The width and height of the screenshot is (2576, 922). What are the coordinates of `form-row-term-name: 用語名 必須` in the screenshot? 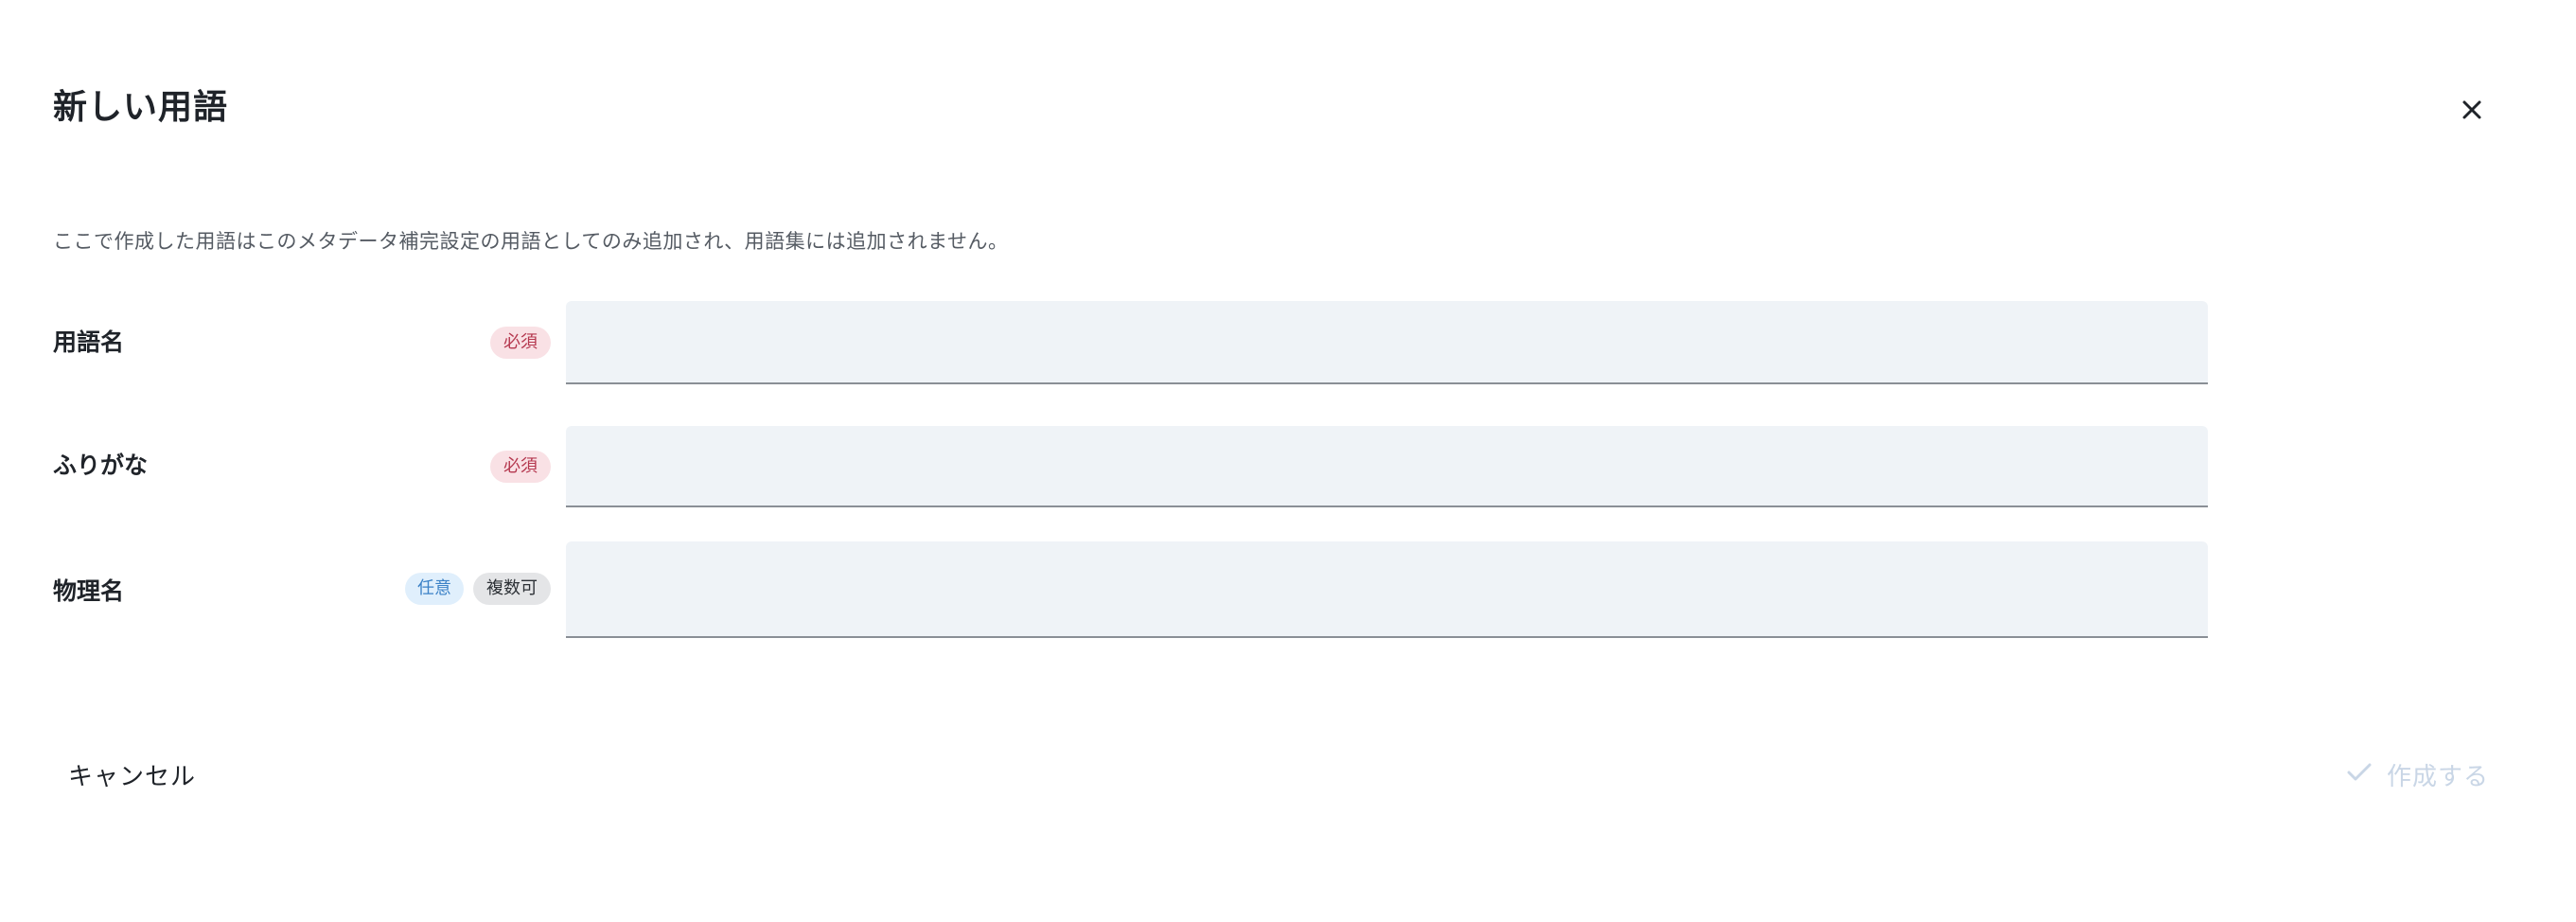 It's located at (1132, 343).